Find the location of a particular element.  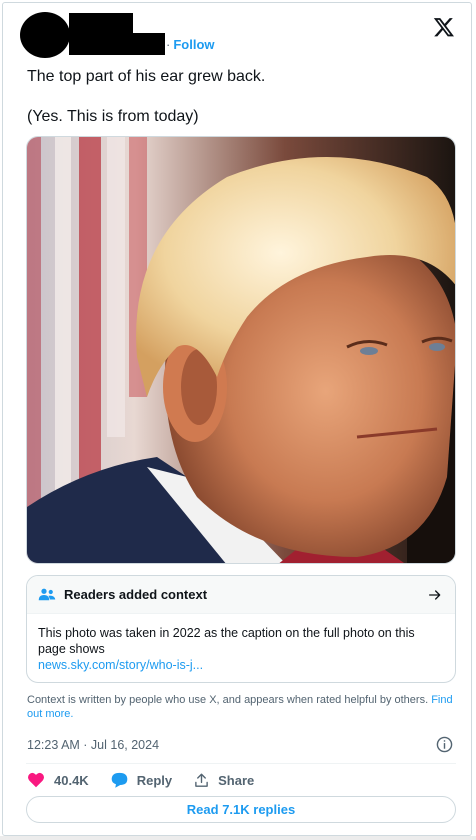

reply-button: Reply is located at coordinates (141, 780).